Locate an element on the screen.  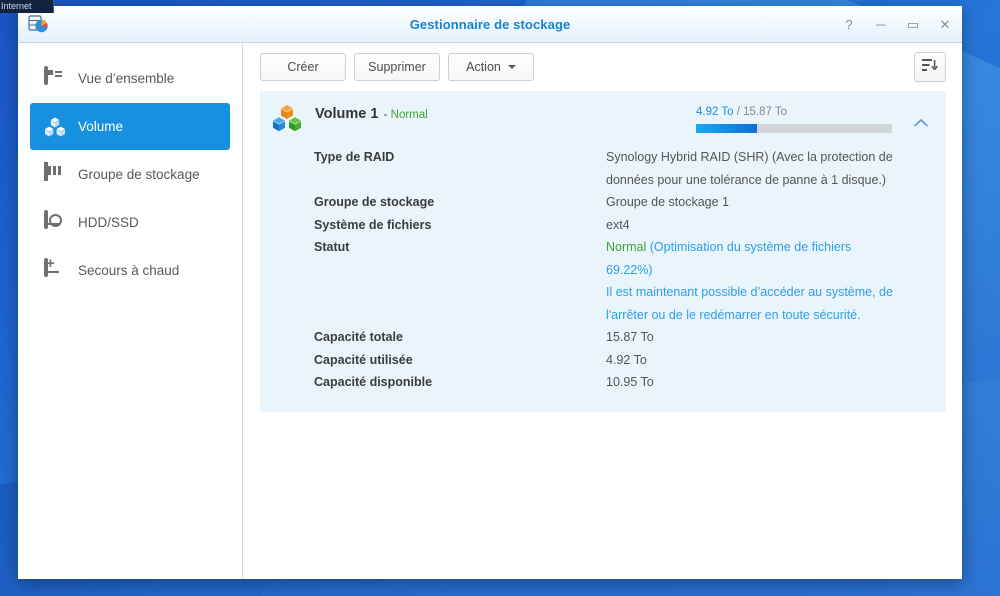
sidebar-item-label: HDD/SSD is located at coordinates (108, 222).